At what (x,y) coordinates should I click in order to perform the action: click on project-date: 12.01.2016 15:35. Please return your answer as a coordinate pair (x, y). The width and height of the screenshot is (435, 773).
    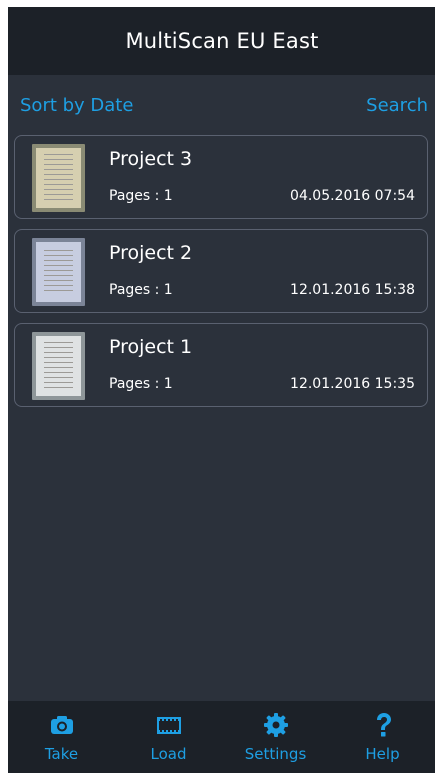
    Looking at the image, I should click on (352, 384).